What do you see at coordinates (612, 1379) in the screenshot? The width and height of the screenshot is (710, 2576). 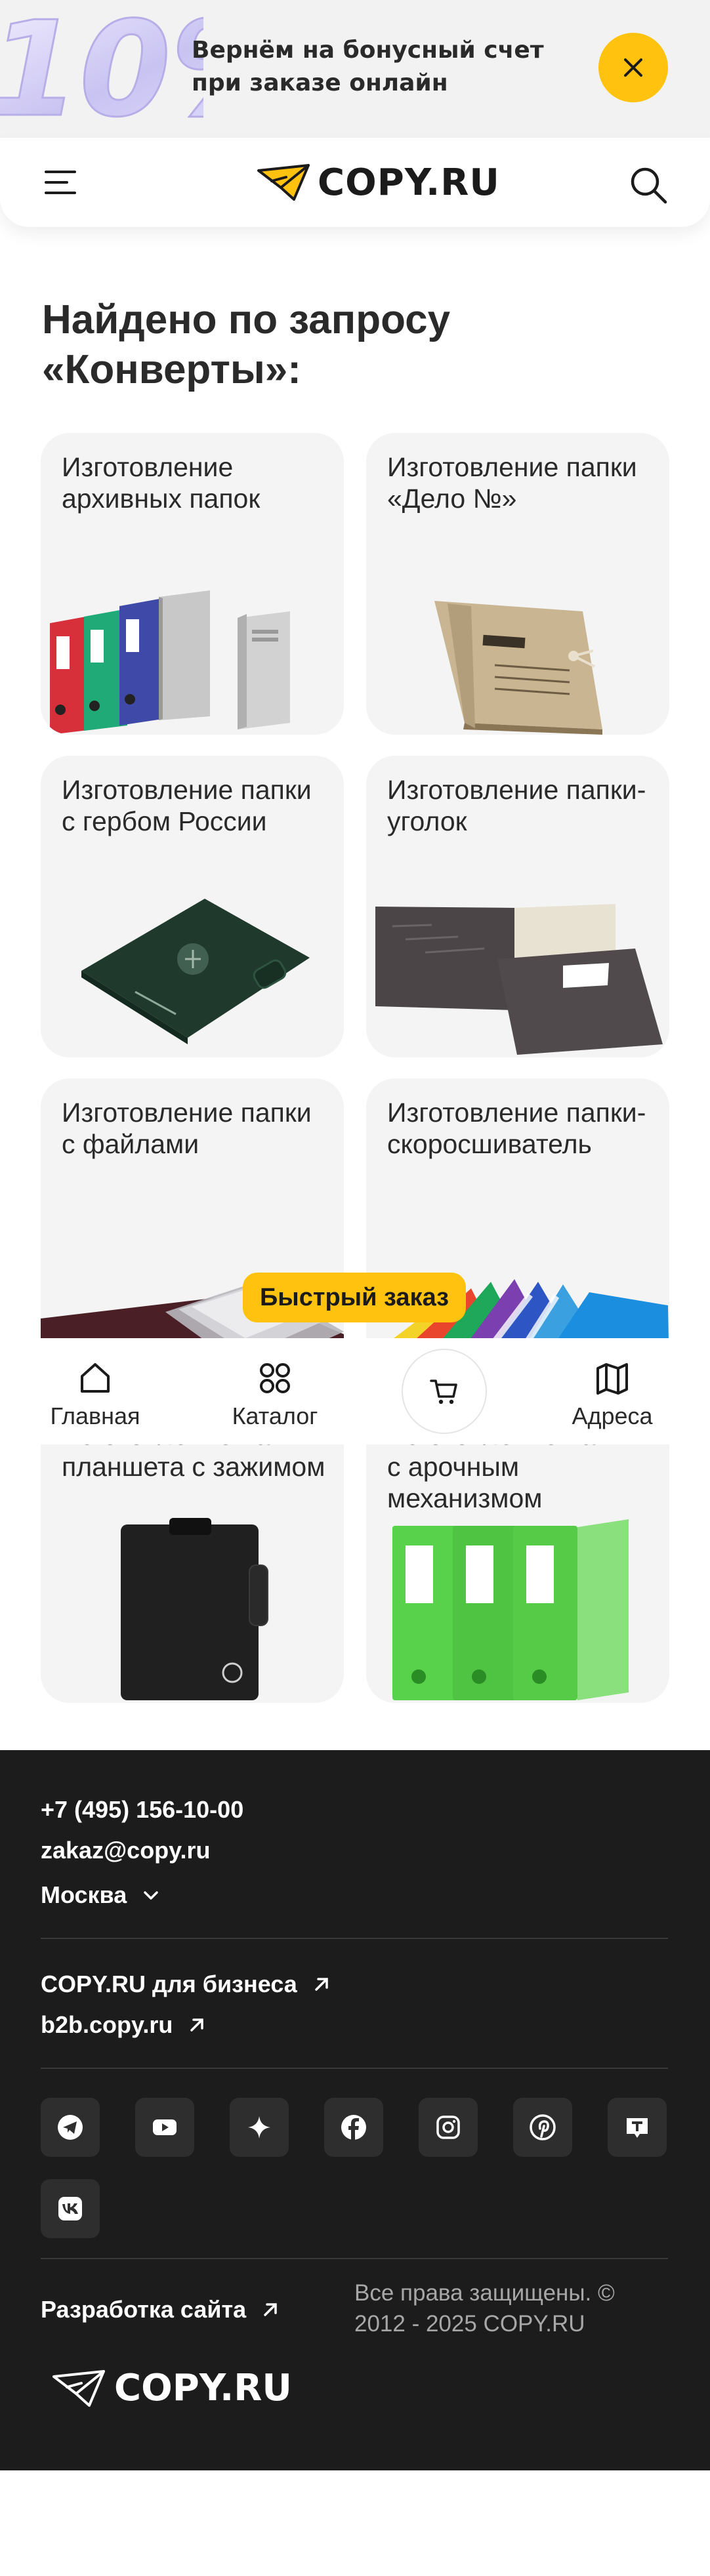 I see `map-icon` at bounding box center [612, 1379].